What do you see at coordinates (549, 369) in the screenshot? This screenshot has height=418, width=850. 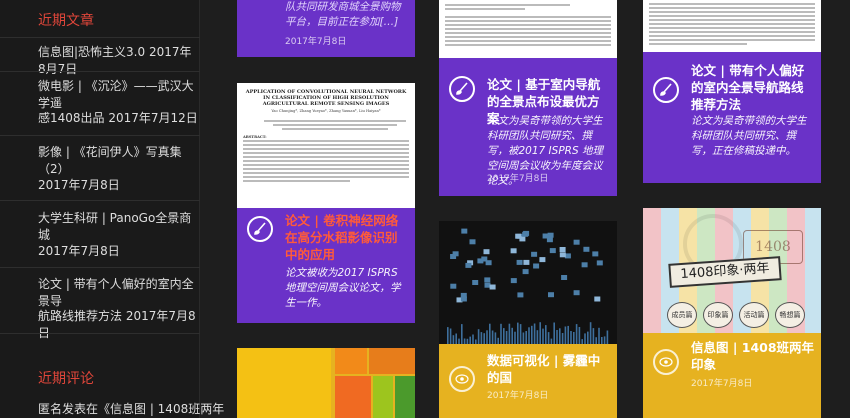 I see `post-title: 数据可视化 | 雾霾中的国` at bounding box center [549, 369].